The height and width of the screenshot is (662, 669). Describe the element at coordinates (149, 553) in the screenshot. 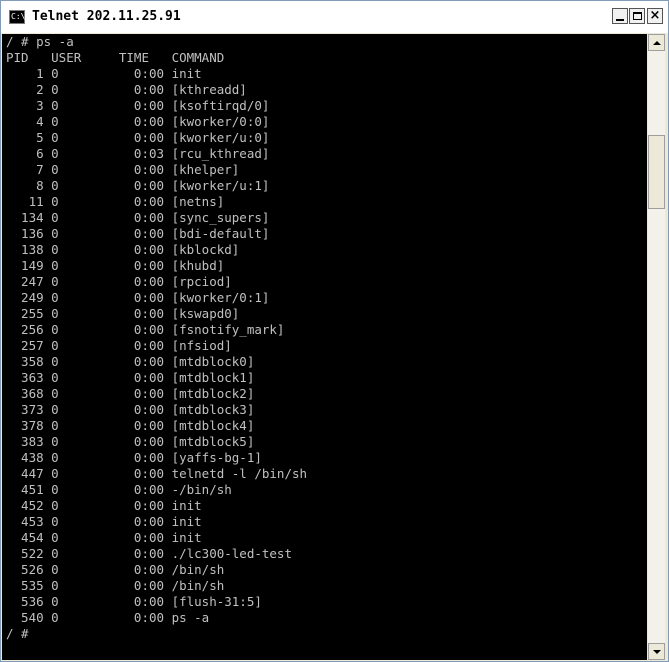

I see `terminal-line: 522 0 0:00 ./lc300-led-test` at that location.